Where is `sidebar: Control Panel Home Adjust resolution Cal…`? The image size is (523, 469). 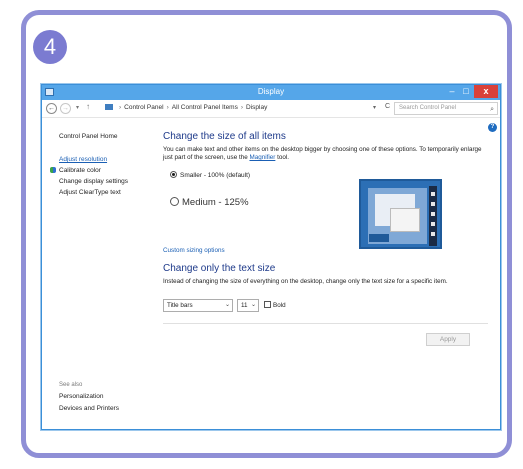 sidebar: Control Panel Home Adjust resolution Cal… is located at coordinates (104, 164).